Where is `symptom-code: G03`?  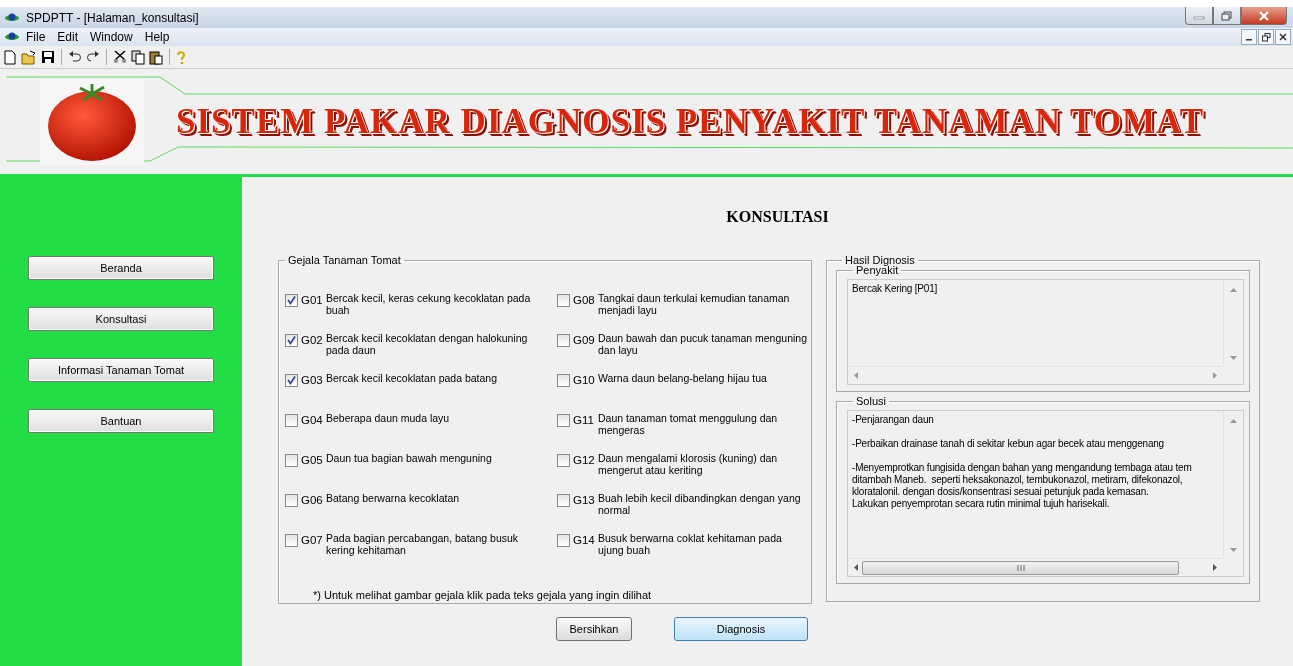
symptom-code: G03 is located at coordinates (312, 380).